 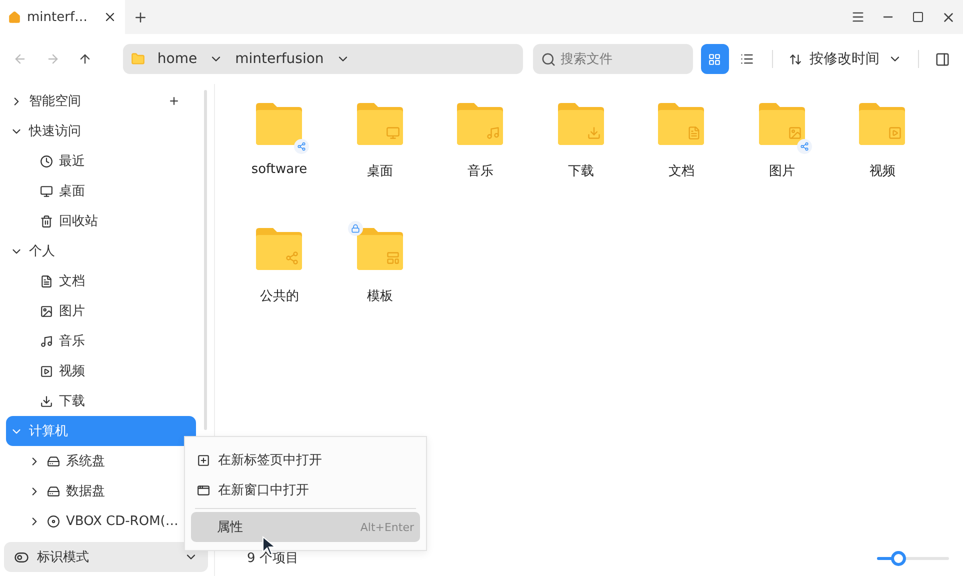 What do you see at coordinates (46, 341) in the screenshot?
I see `music-note-icon` at bounding box center [46, 341].